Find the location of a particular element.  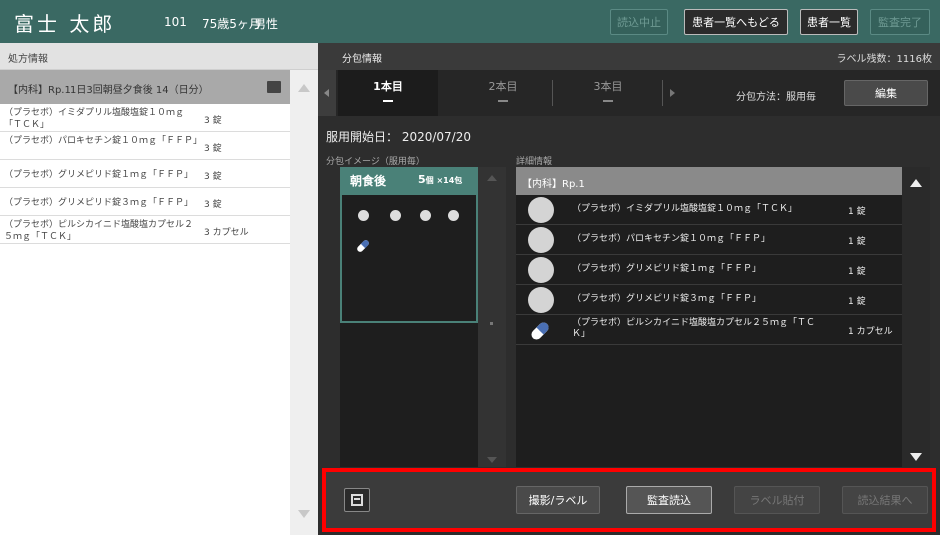

packing-info-title: 分包情報 ラベル残数：1116枚 is located at coordinates (629, 56).